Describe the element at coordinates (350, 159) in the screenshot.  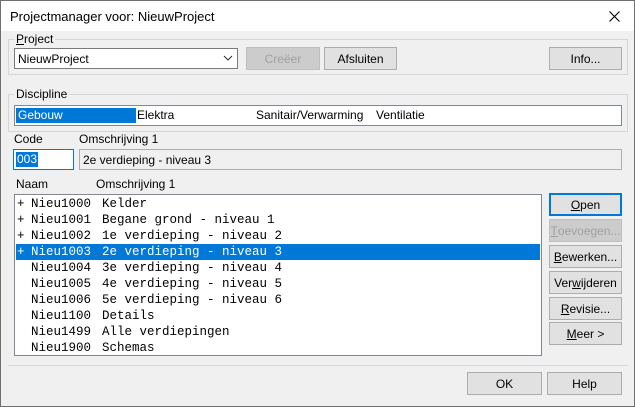
I see `description-field: 2e verdieping - niveau 3` at that location.